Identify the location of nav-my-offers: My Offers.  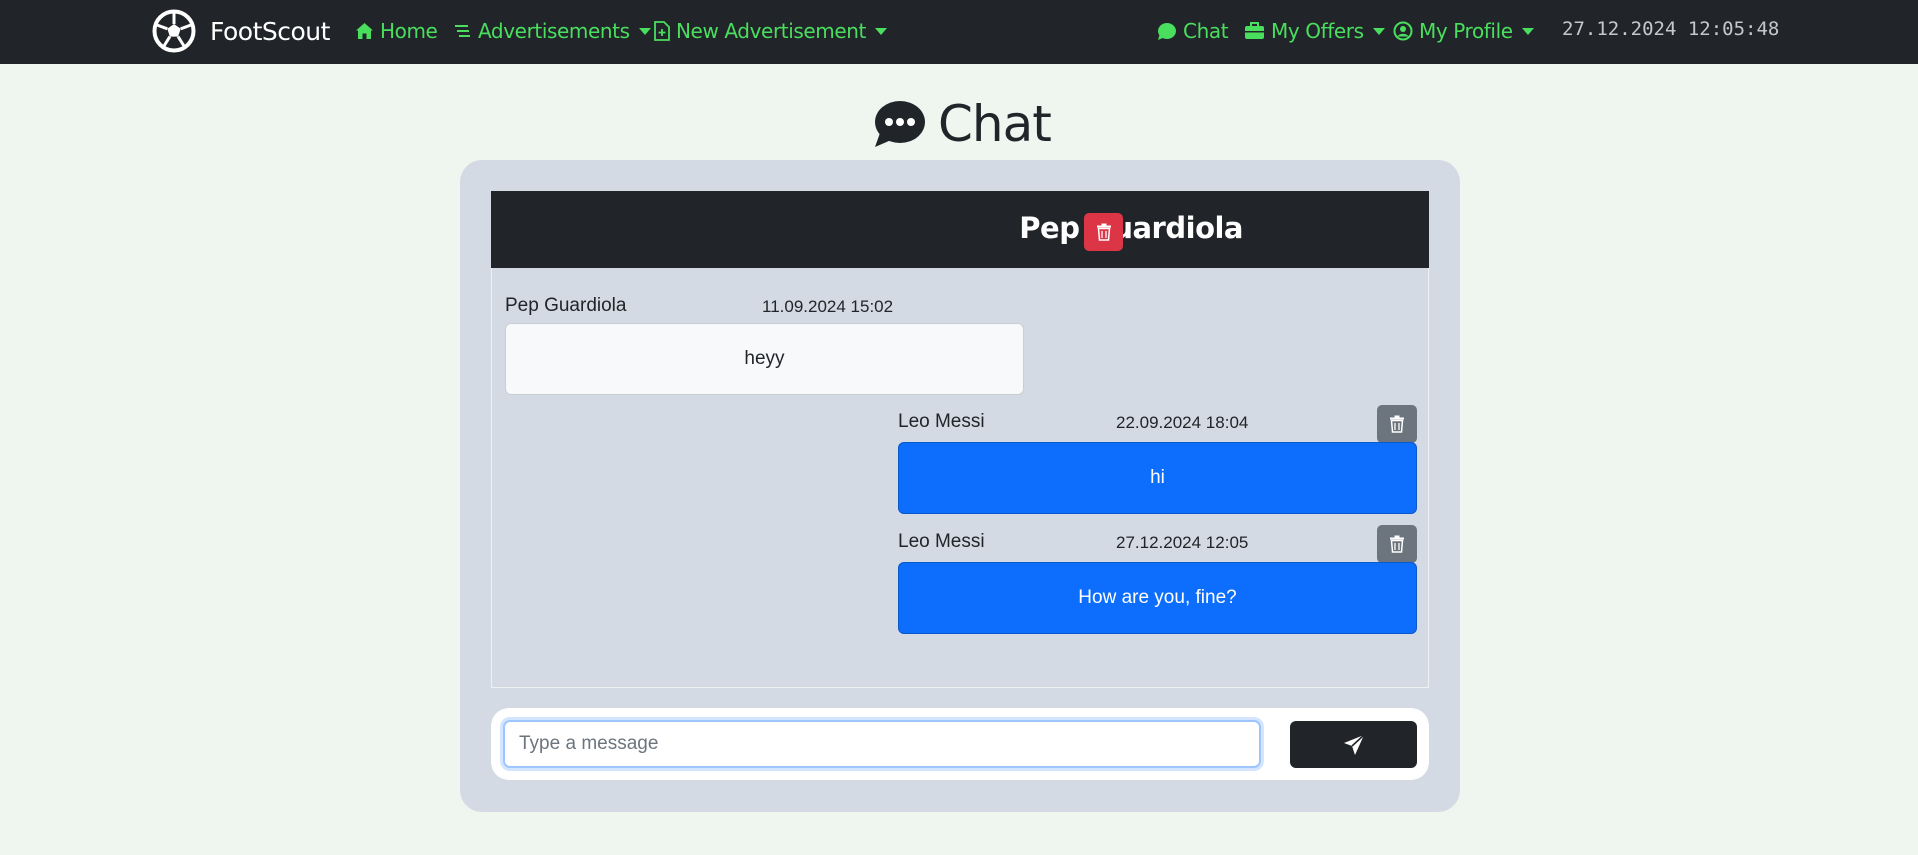
(1314, 31).